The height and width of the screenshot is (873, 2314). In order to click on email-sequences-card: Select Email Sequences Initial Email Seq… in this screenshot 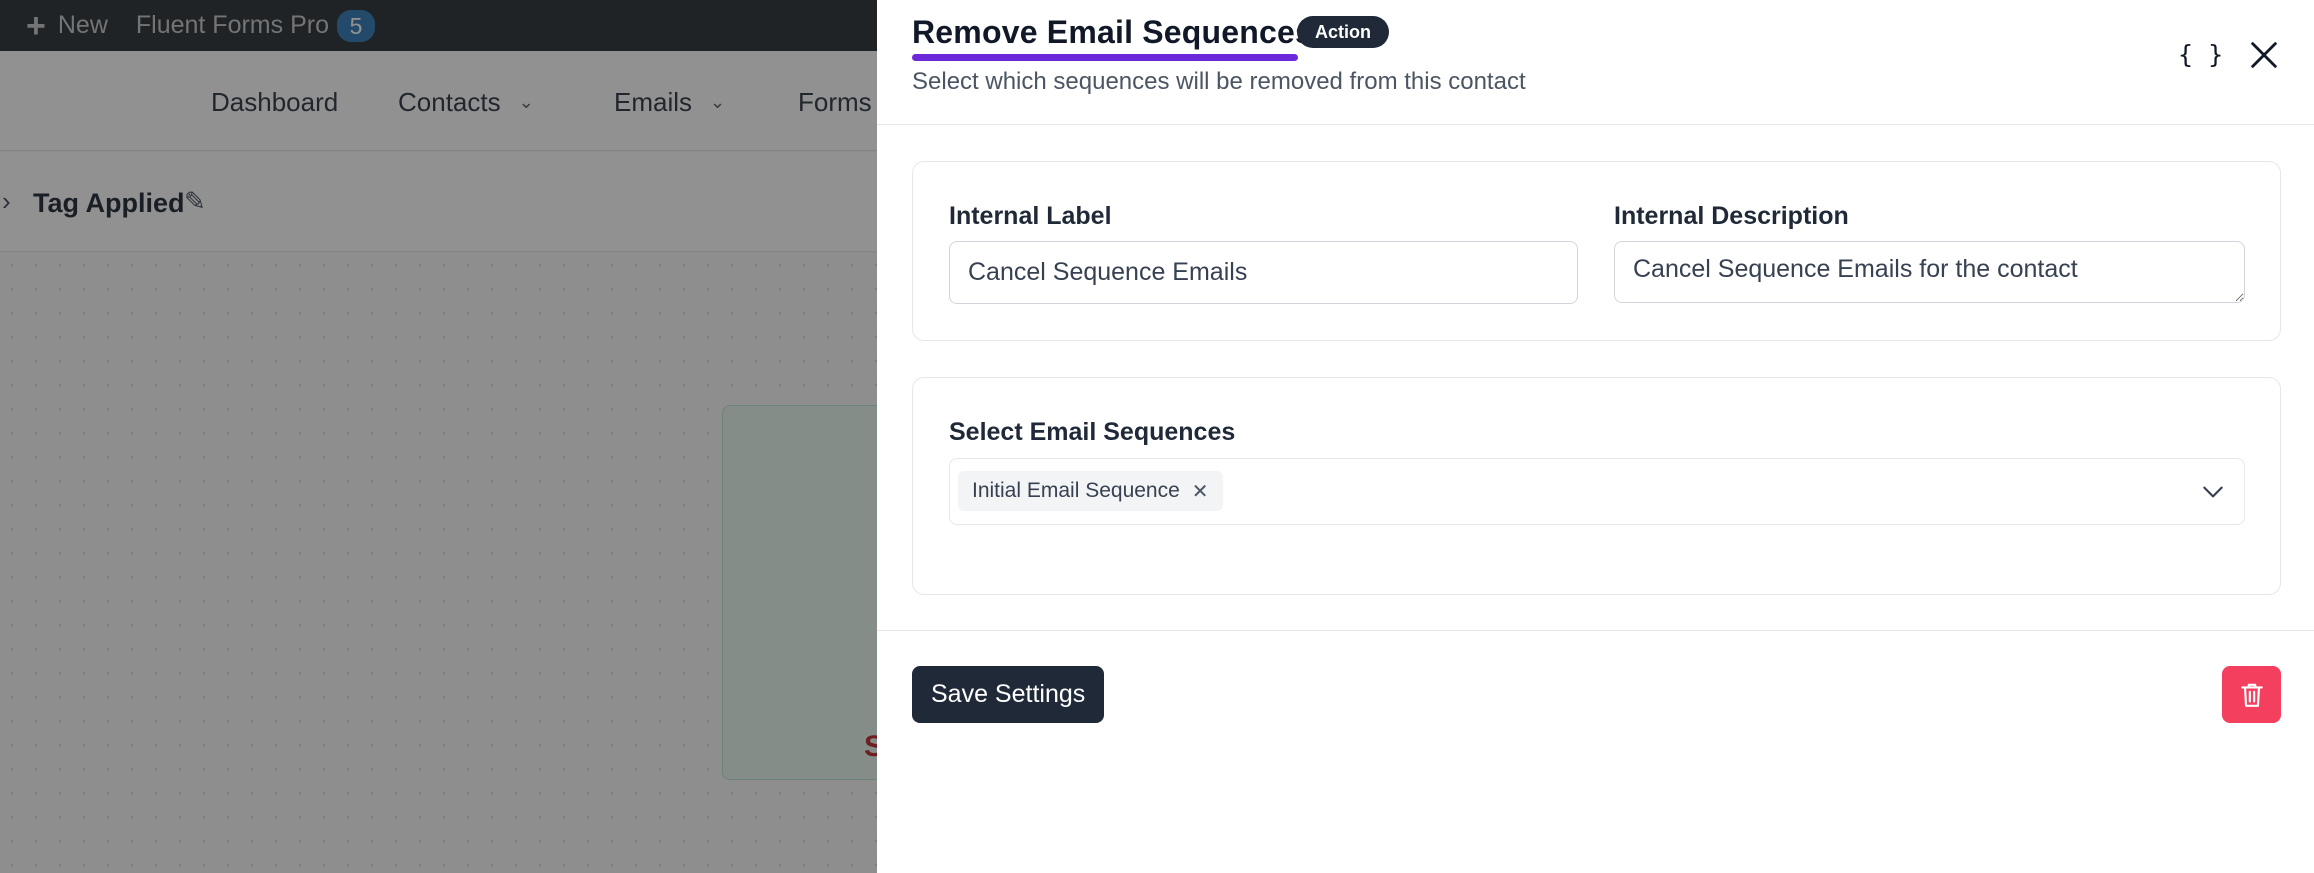, I will do `click(1596, 486)`.